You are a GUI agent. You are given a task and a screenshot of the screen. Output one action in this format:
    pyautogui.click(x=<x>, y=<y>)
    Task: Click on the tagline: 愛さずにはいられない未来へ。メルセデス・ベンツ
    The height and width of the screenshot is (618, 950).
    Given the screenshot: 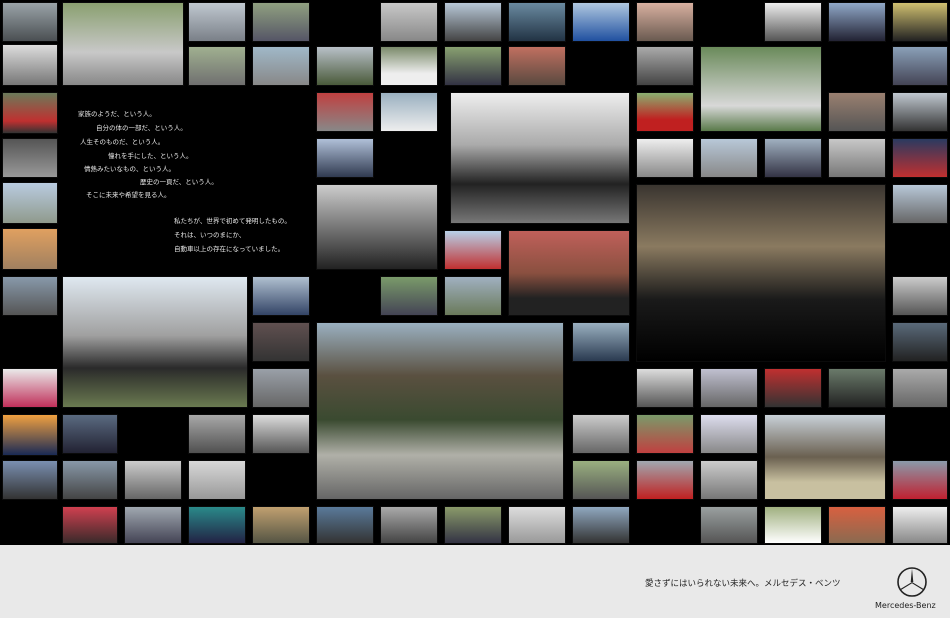 What is the action you would take?
    pyautogui.click(x=743, y=584)
    